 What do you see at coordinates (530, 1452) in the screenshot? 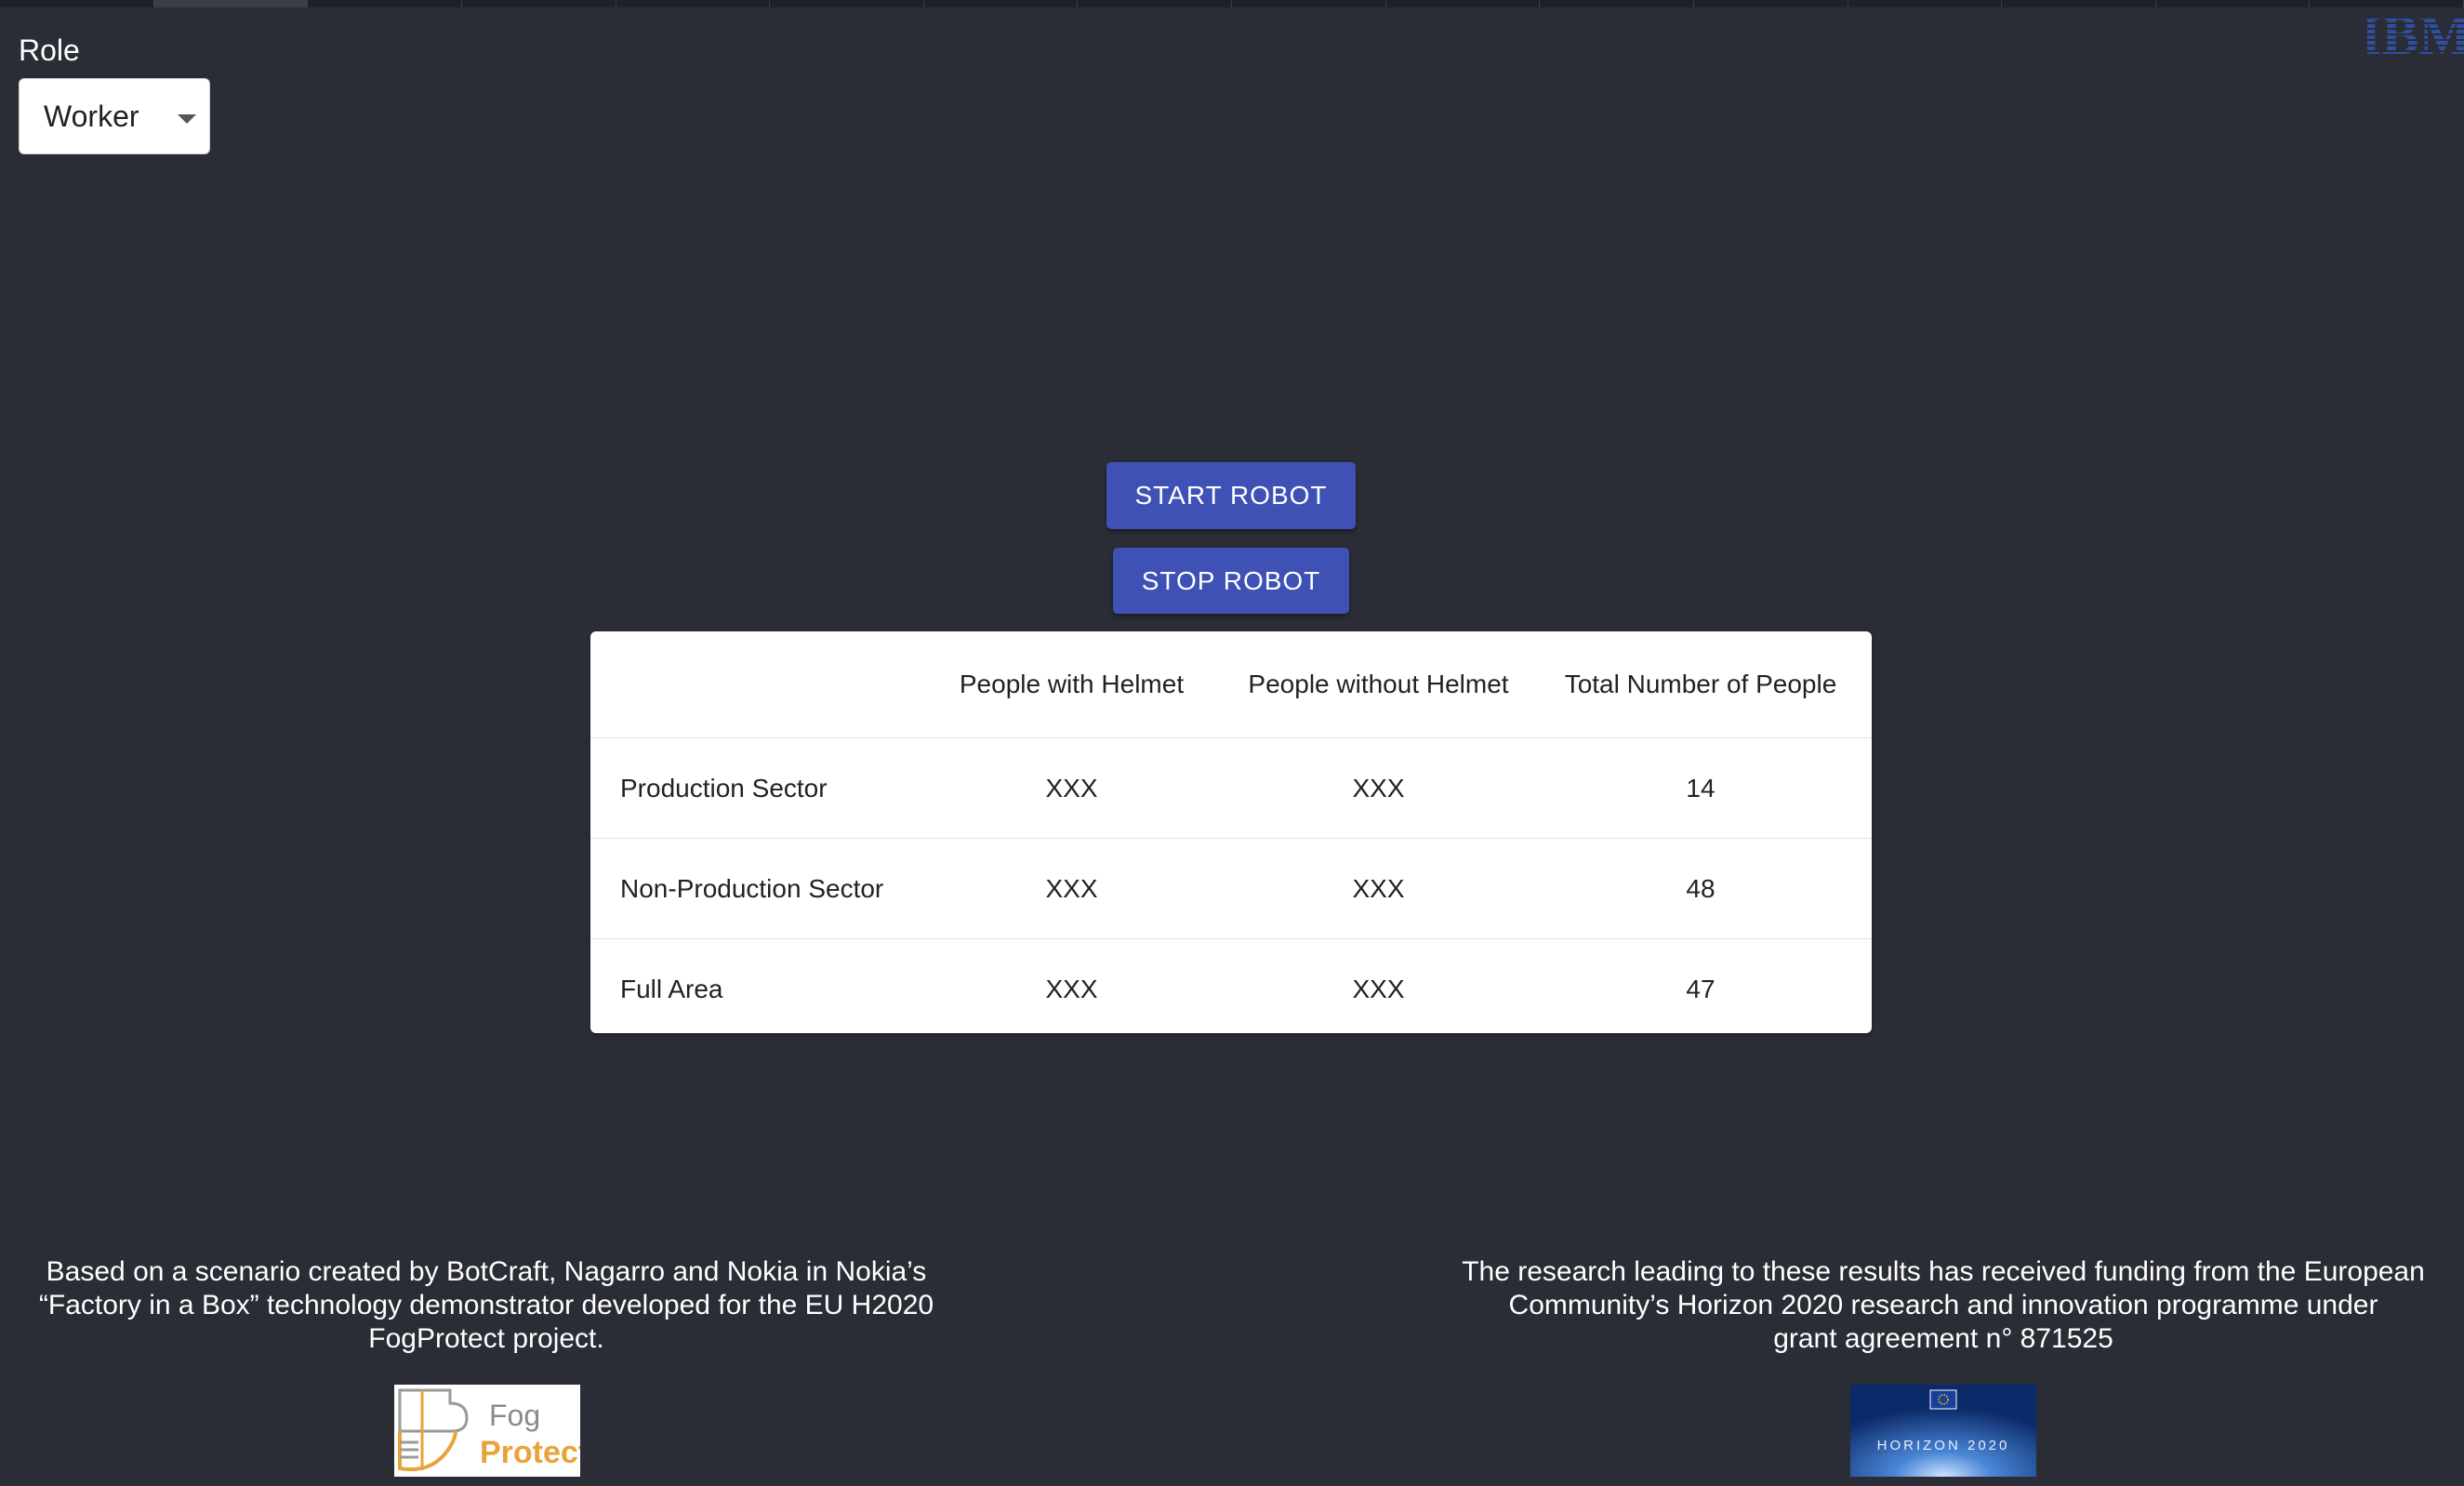
I see `fogprotect-logo-protect: Protect` at bounding box center [530, 1452].